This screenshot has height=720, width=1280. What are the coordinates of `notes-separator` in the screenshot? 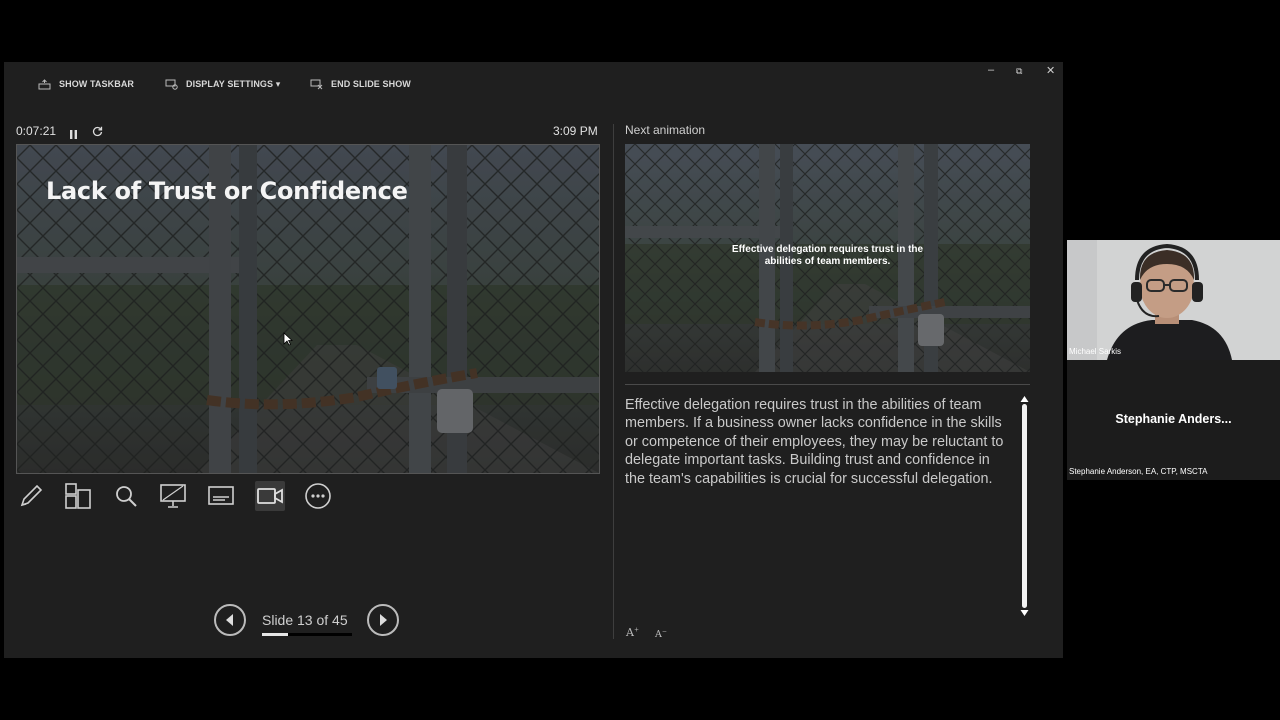 It's located at (827, 384).